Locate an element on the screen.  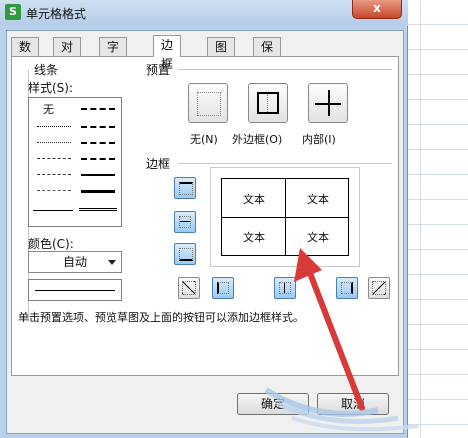
annotation-arrow-icon is located at coordinates (329, 329).